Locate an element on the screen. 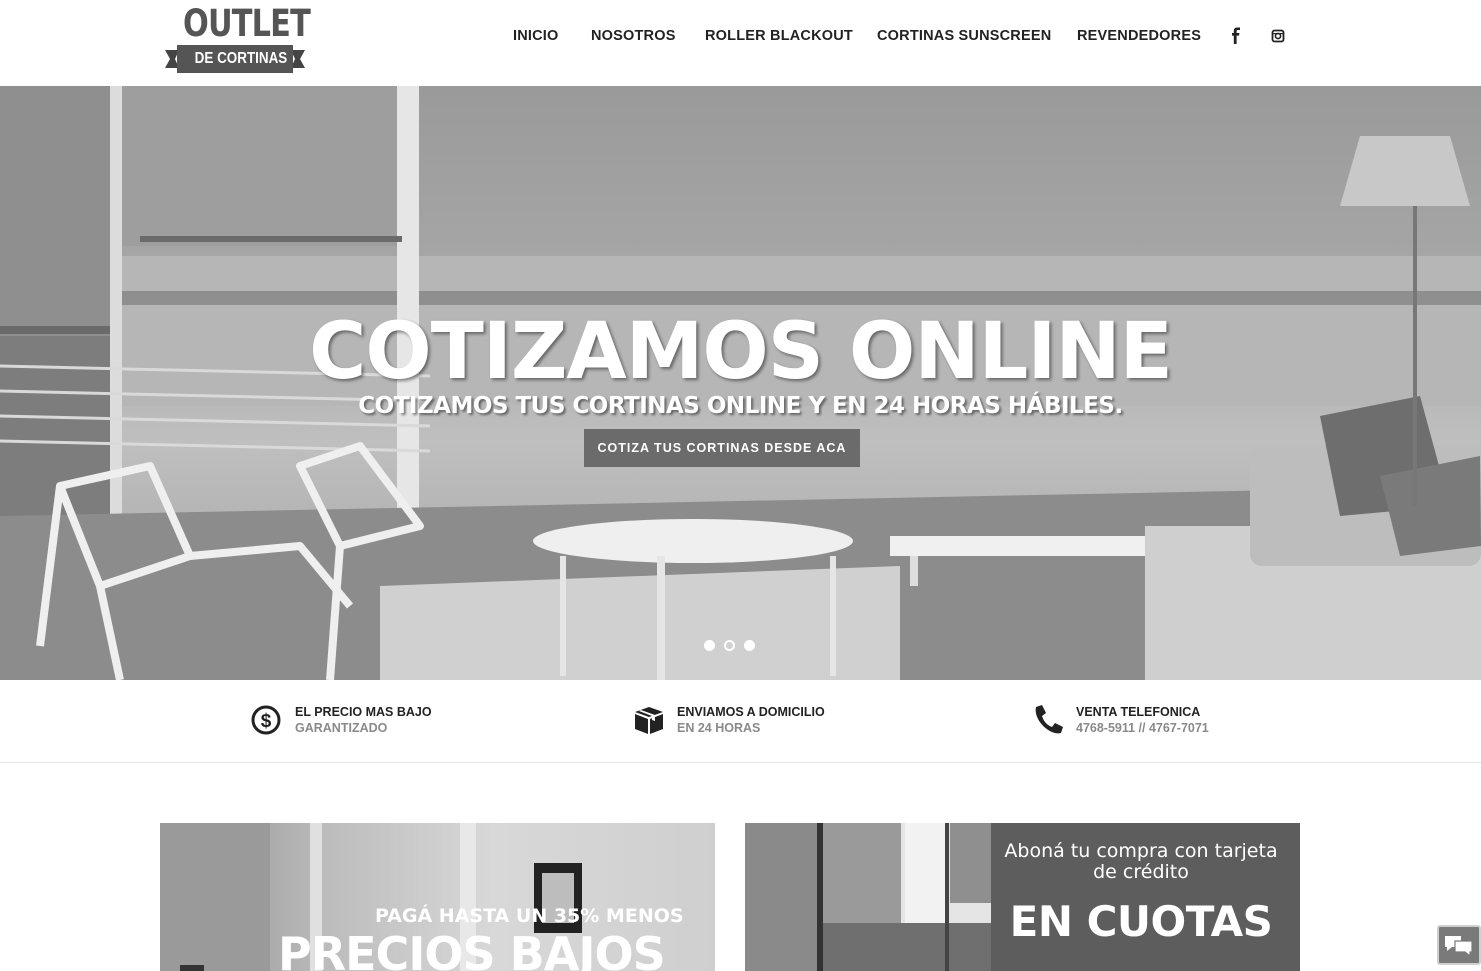 This screenshot has width=1481, height=971. logo-top-text: OUTLET is located at coordinates (247, 23).